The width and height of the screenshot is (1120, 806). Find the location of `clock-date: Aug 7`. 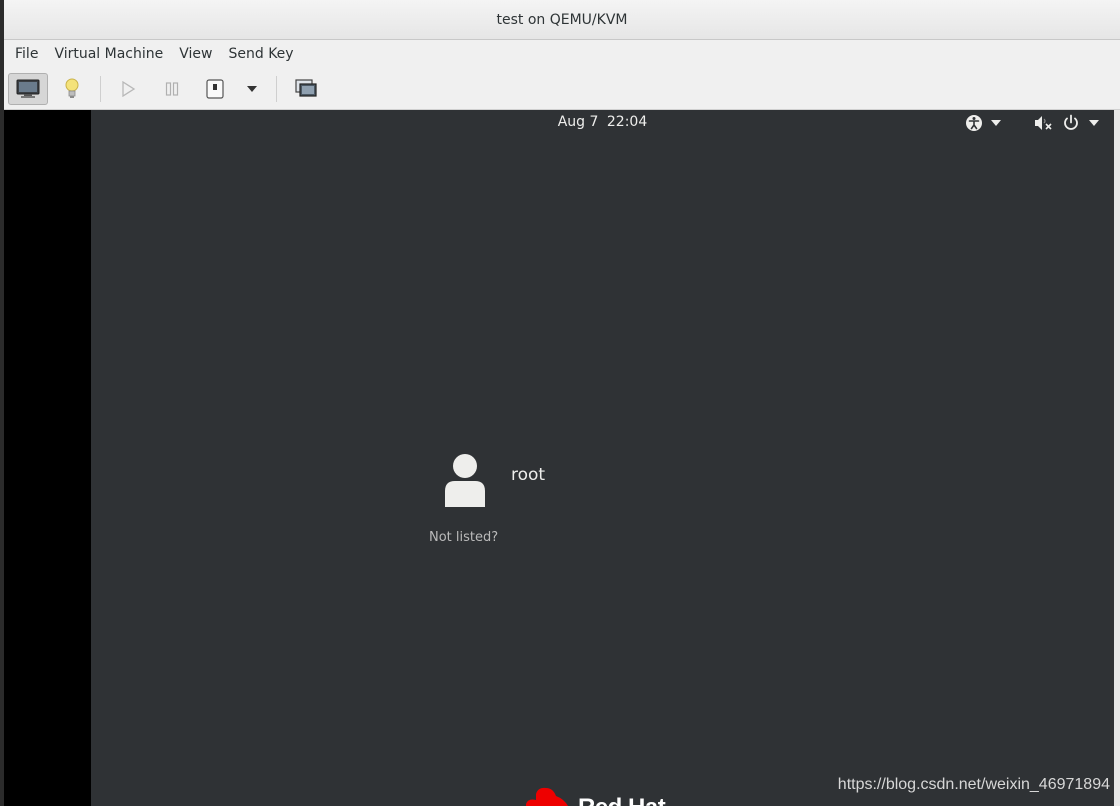

clock-date: Aug 7 is located at coordinates (578, 122).